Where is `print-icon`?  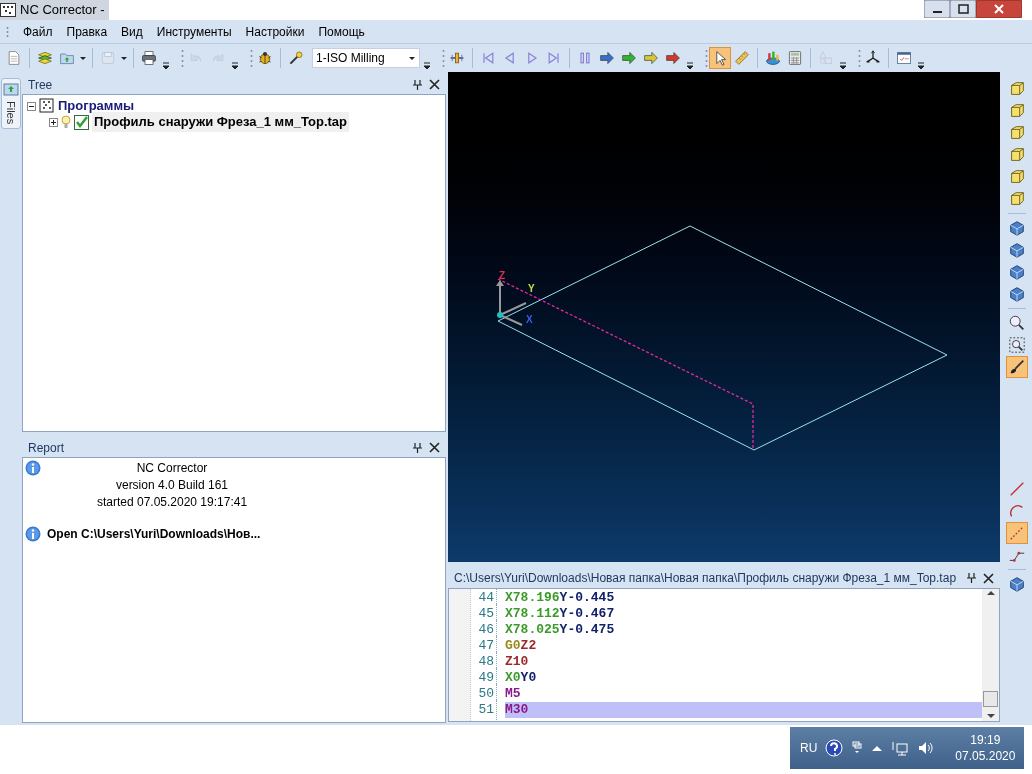
print-icon is located at coordinates (149, 58).